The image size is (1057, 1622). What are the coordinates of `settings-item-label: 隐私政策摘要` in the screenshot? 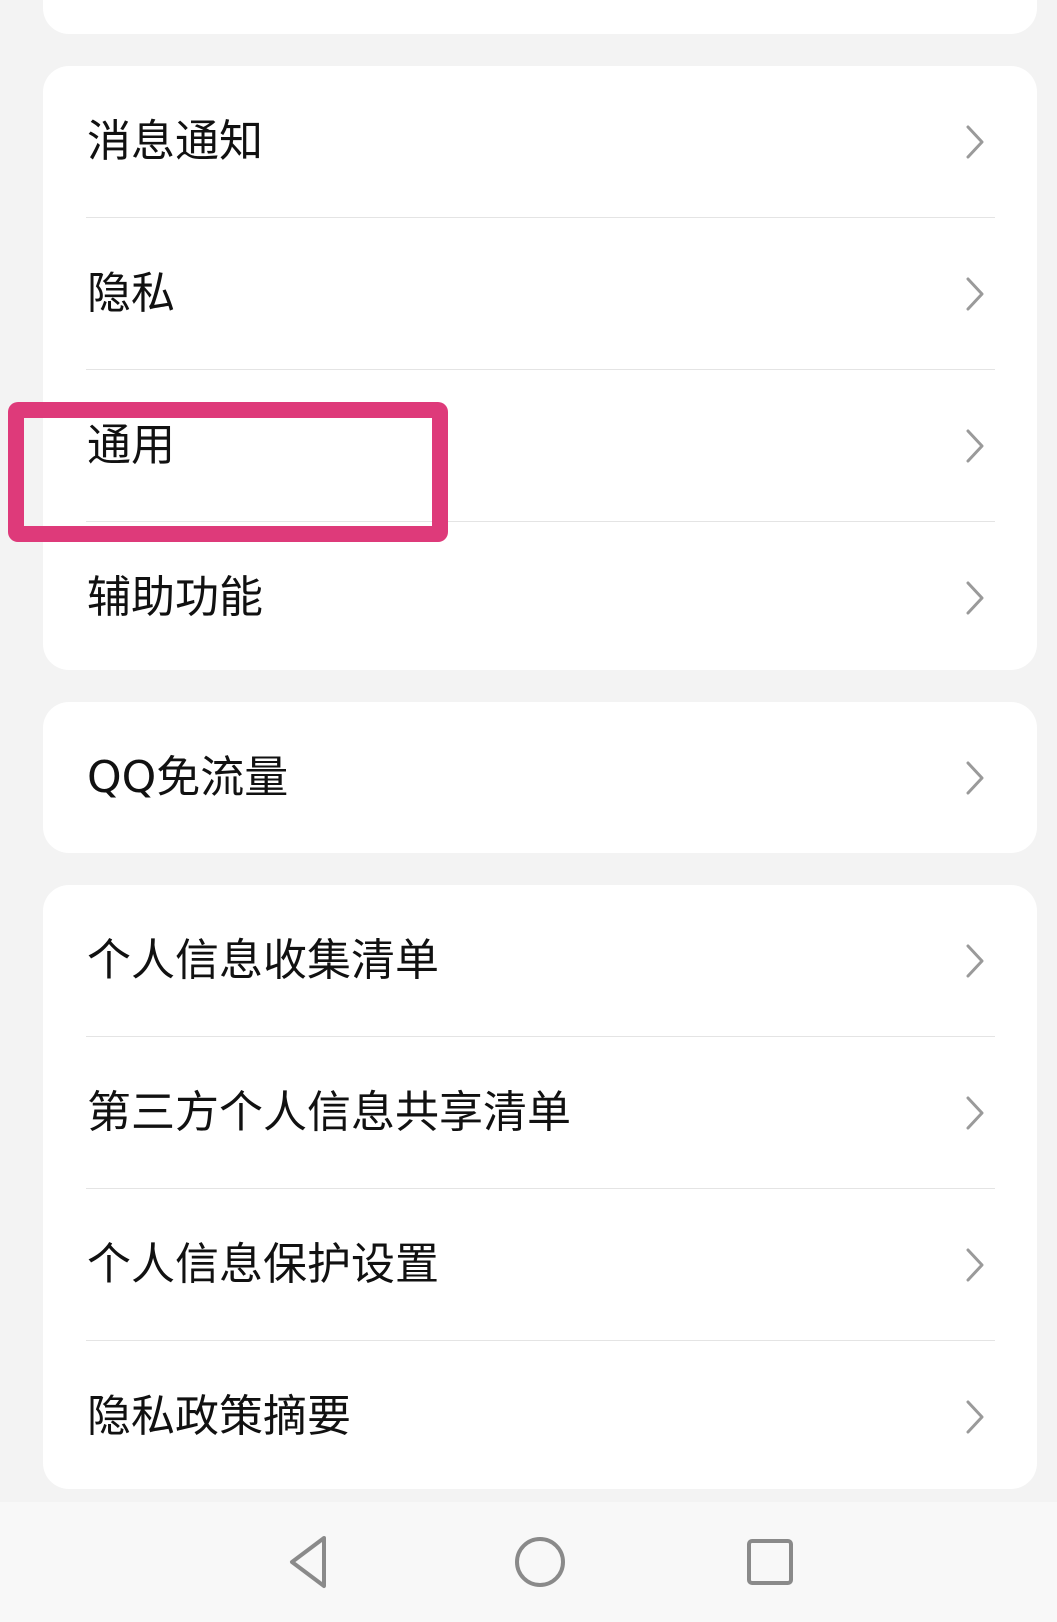 It's located at (219, 1416).